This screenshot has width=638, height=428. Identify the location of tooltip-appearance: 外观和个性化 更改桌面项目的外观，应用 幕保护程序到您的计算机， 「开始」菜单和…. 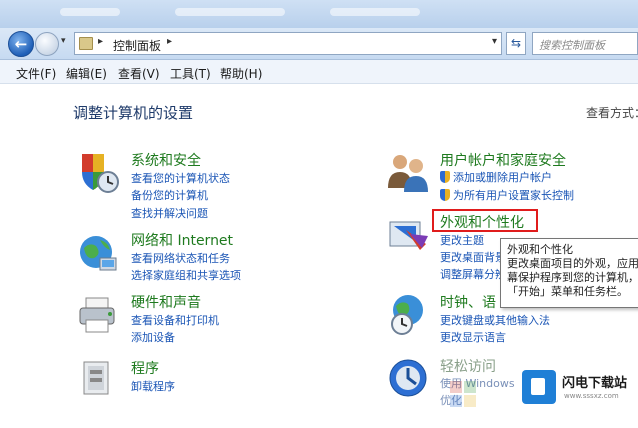
(569, 273).